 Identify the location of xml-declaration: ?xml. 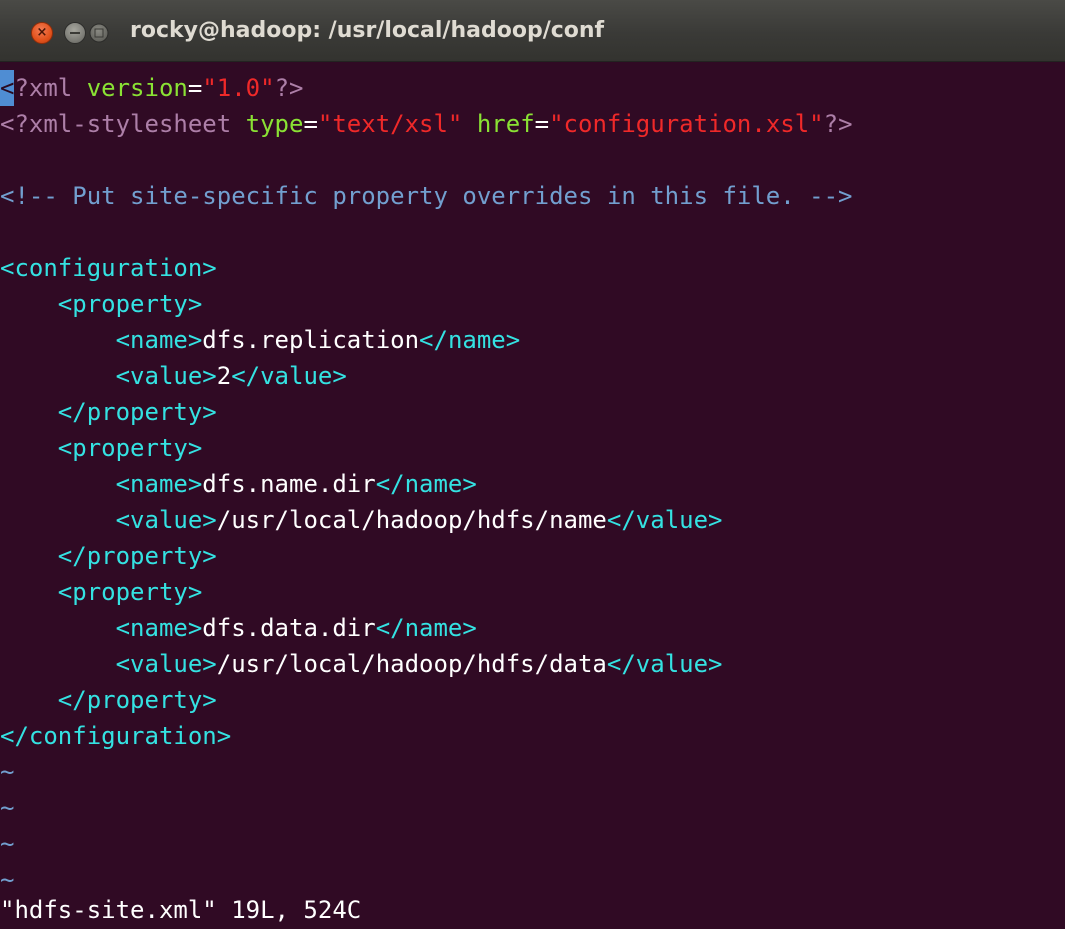
(50, 88).